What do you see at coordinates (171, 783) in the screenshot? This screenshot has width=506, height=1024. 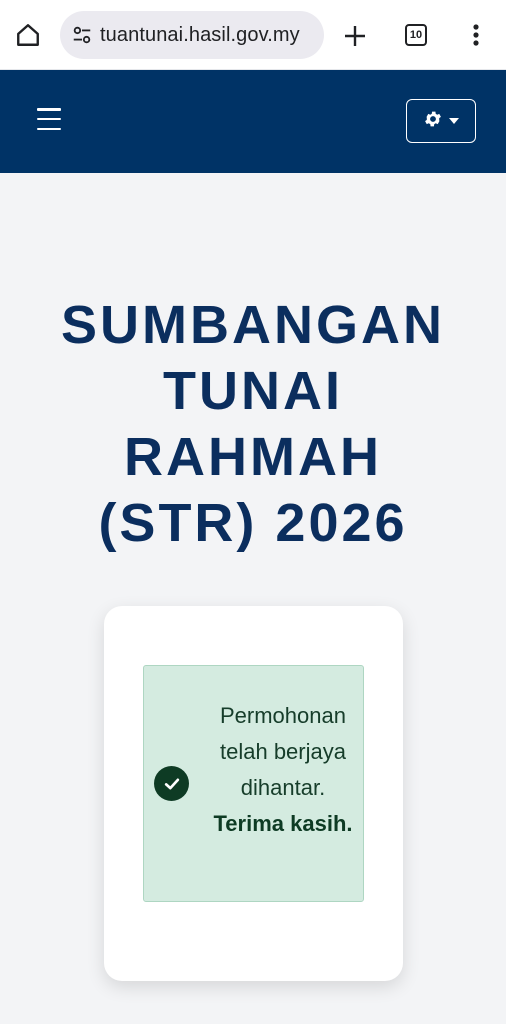 I see `check-circle-icon` at bounding box center [171, 783].